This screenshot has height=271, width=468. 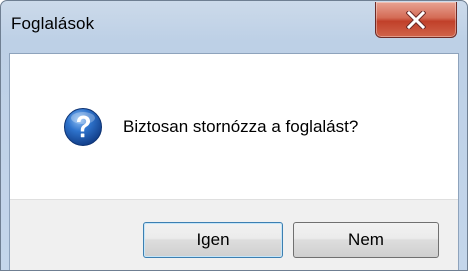 What do you see at coordinates (213, 240) in the screenshot?
I see `yes-button: Igen` at bounding box center [213, 240].